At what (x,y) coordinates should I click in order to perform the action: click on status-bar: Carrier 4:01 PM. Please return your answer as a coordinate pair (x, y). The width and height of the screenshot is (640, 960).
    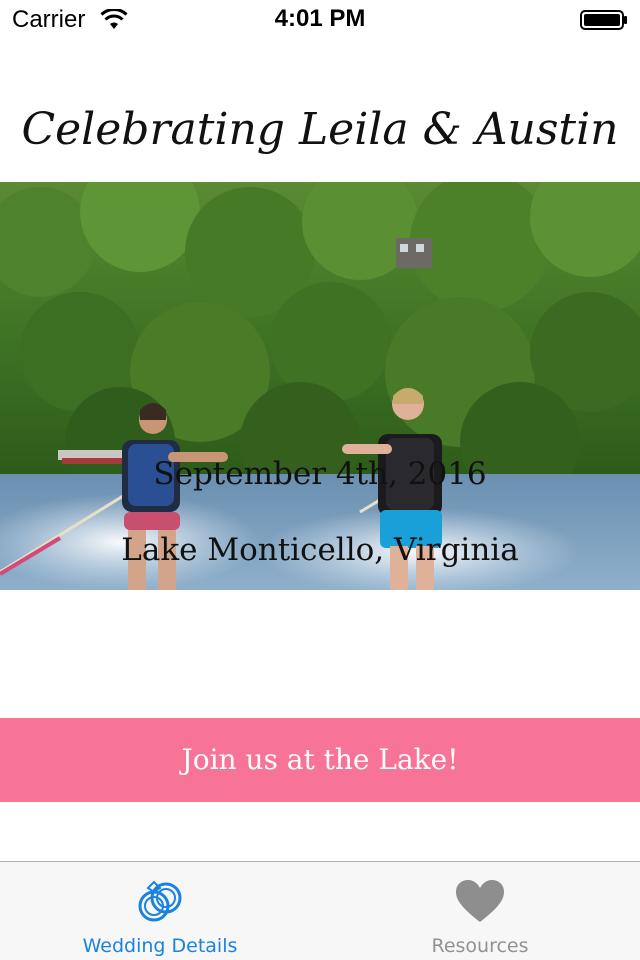
    Looking at the image, I should click on (320, 20).